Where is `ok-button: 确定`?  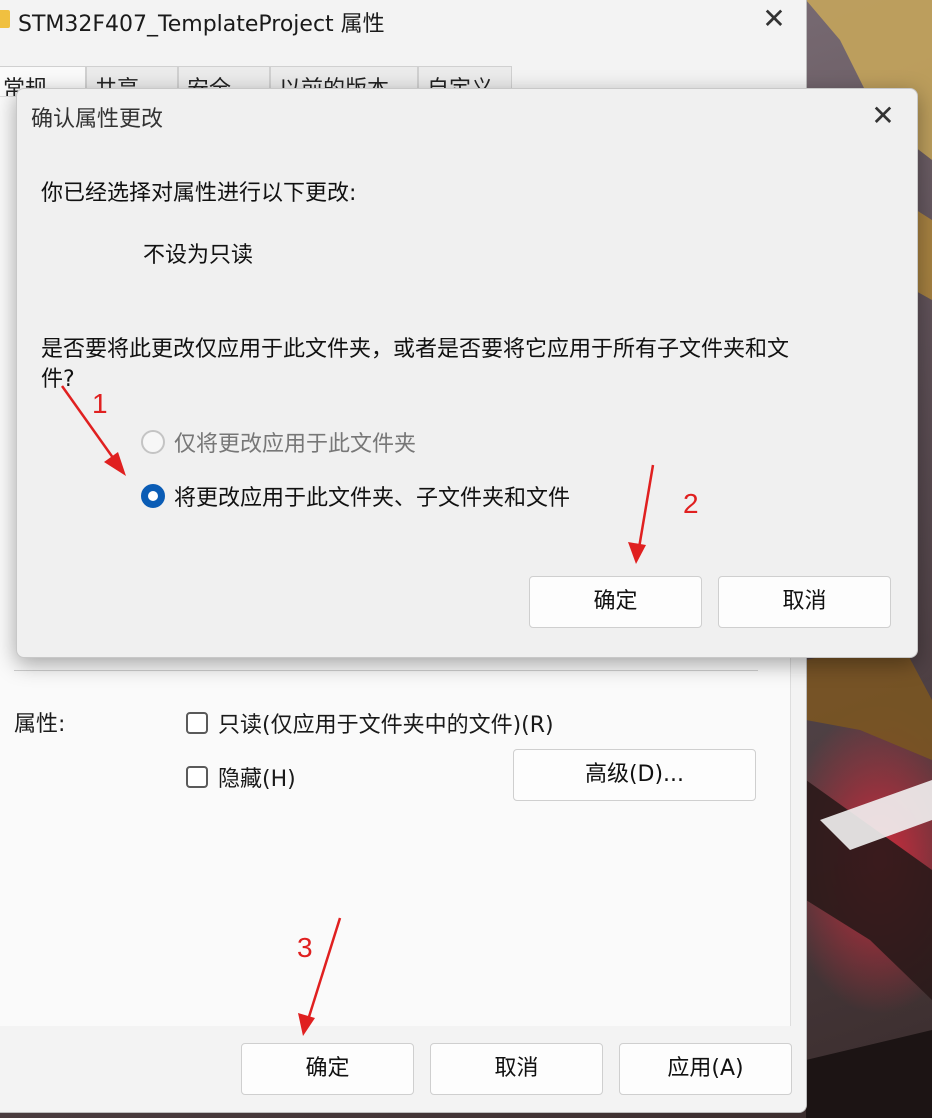 ok-button: 确定 is located at coordinates (327, 1069).